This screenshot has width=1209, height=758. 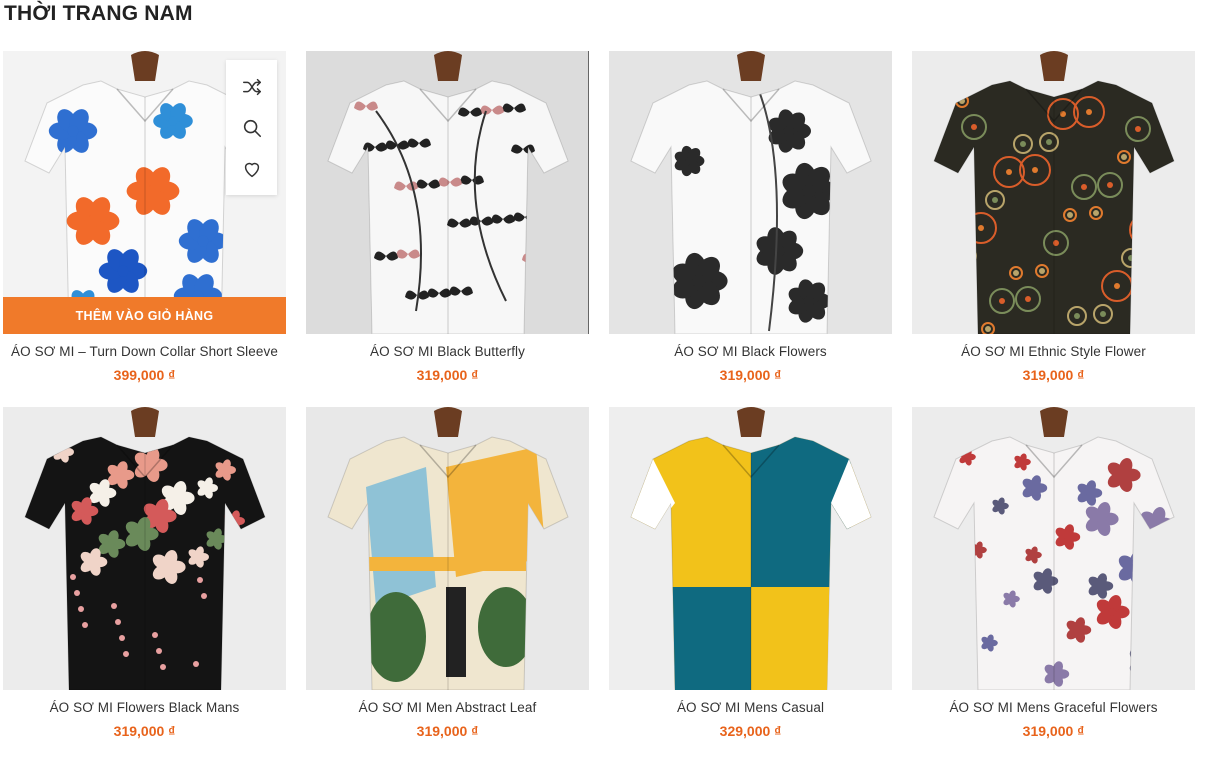 I want to click on product-card: ÁO SƠ MI Black Butterfly 319,000 ₫, so click(x=447, y=229).